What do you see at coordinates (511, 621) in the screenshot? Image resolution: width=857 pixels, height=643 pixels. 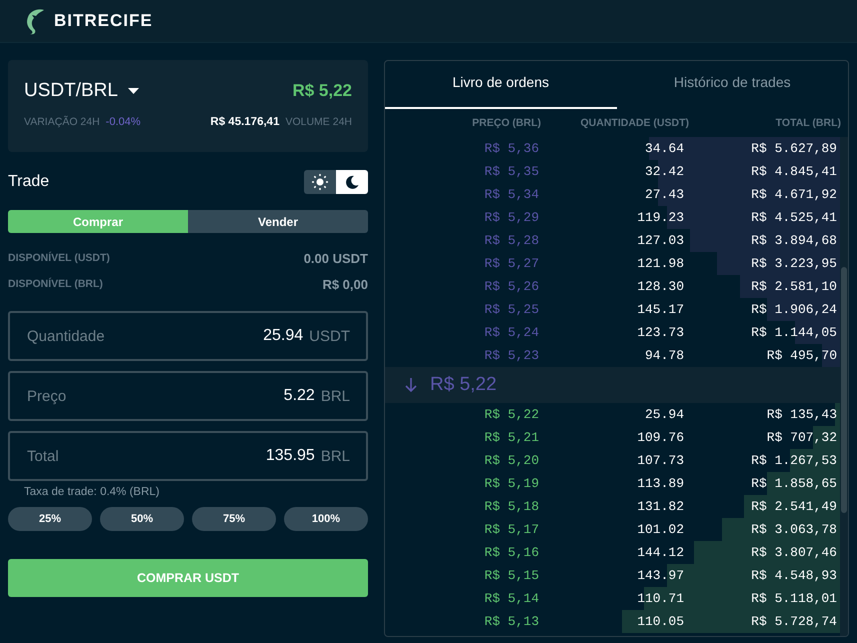 I see `price-cell-text: R$ 5,13` at bounding box center [511, 621].